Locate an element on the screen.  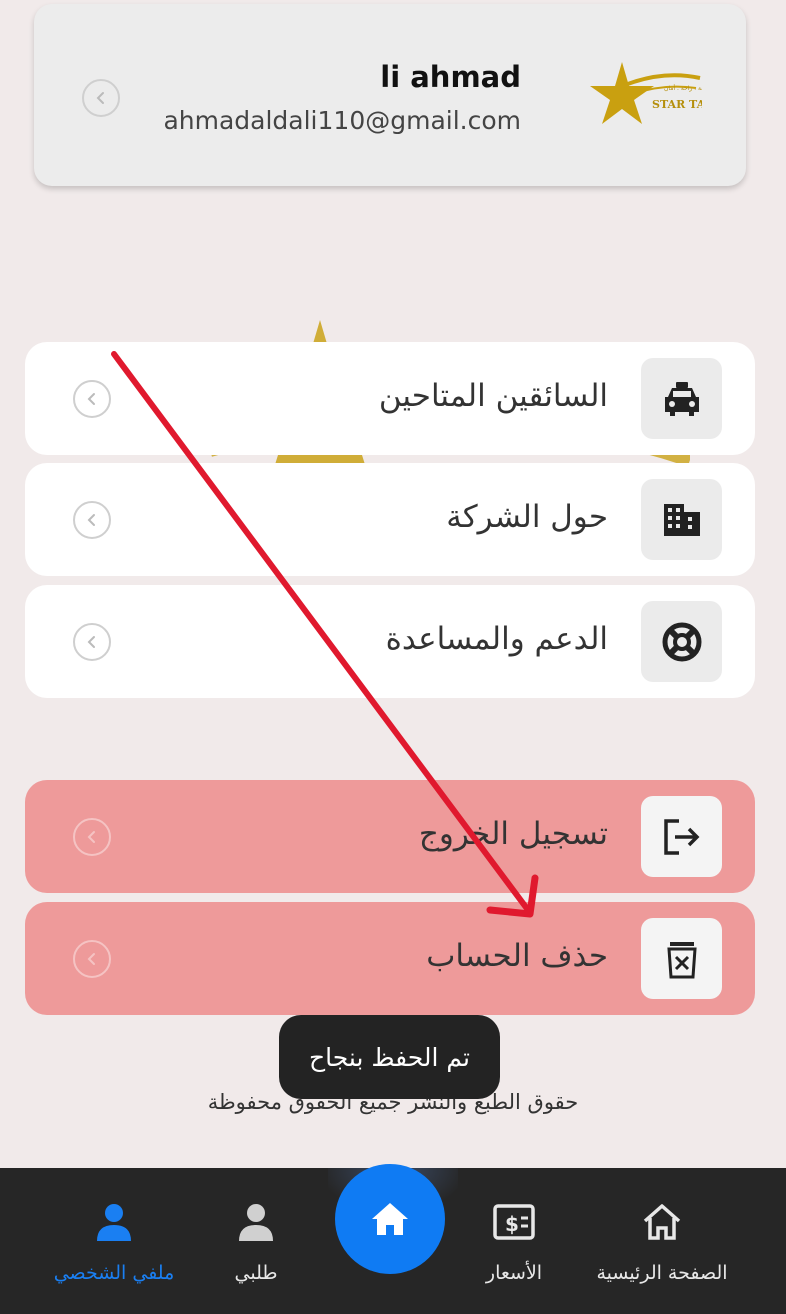
lifebuoy-icon is located at coordinates (681, 641).